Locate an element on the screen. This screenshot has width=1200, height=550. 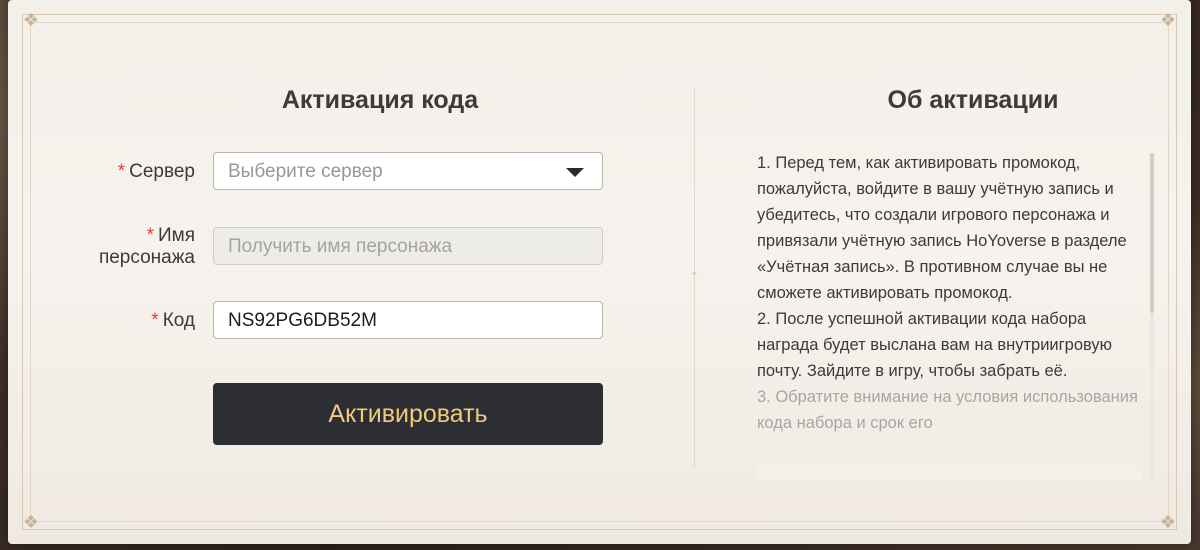
server-label: * Сервер is located at coordinates (156, 172).